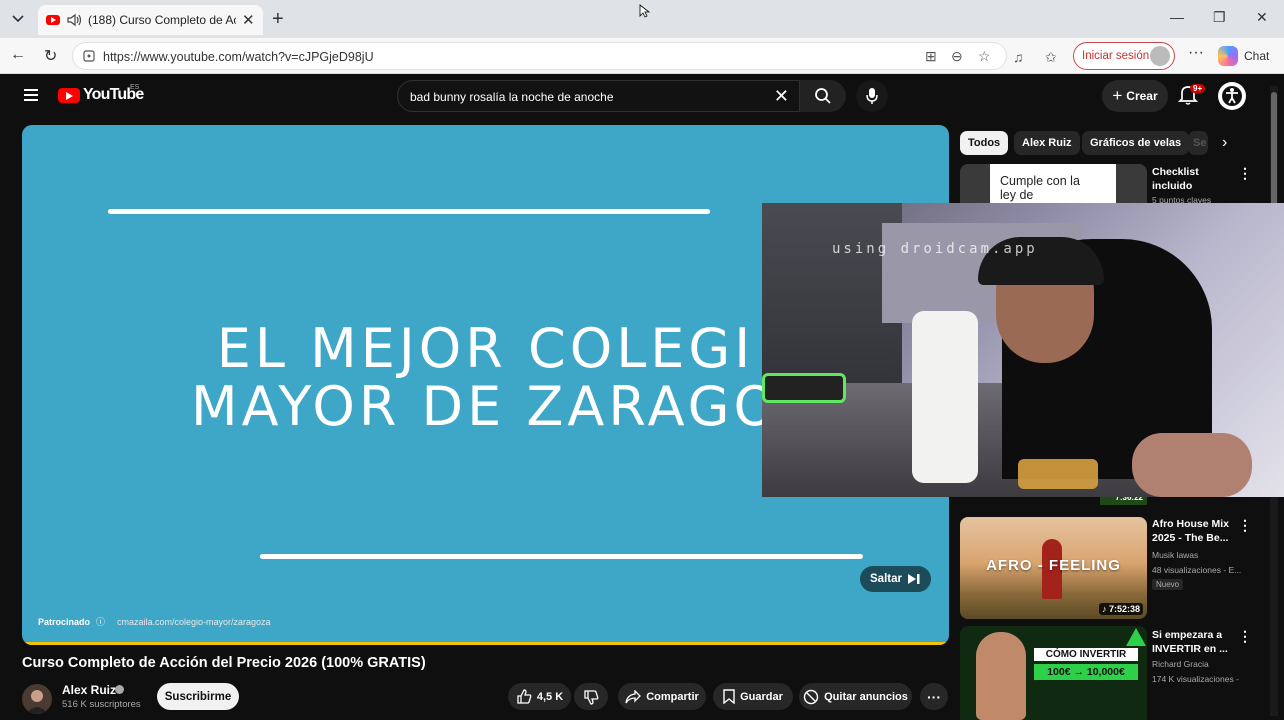 This screenshot has width=1284, height=720. Describe the element at coordinates (1198, 143) in the screenshot. I see `chip-truncated: Se` at that location.